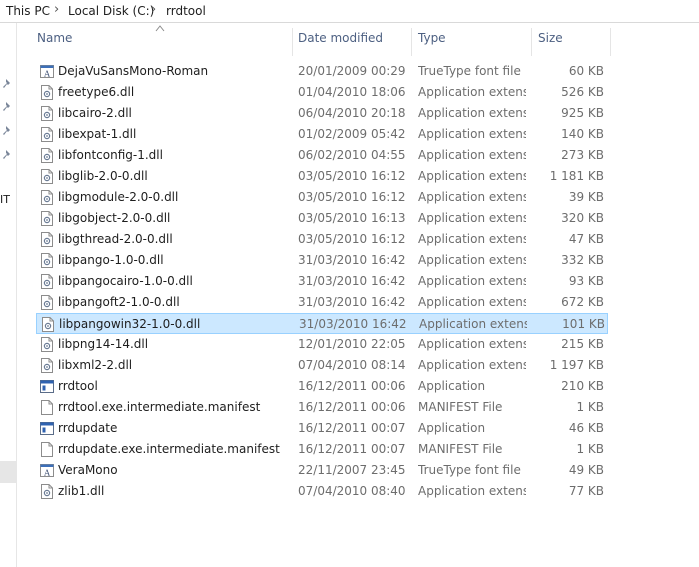 The image size is (699, 567). I want to click on file-name: libglib-2.0-0.dll, so click(103, 176).